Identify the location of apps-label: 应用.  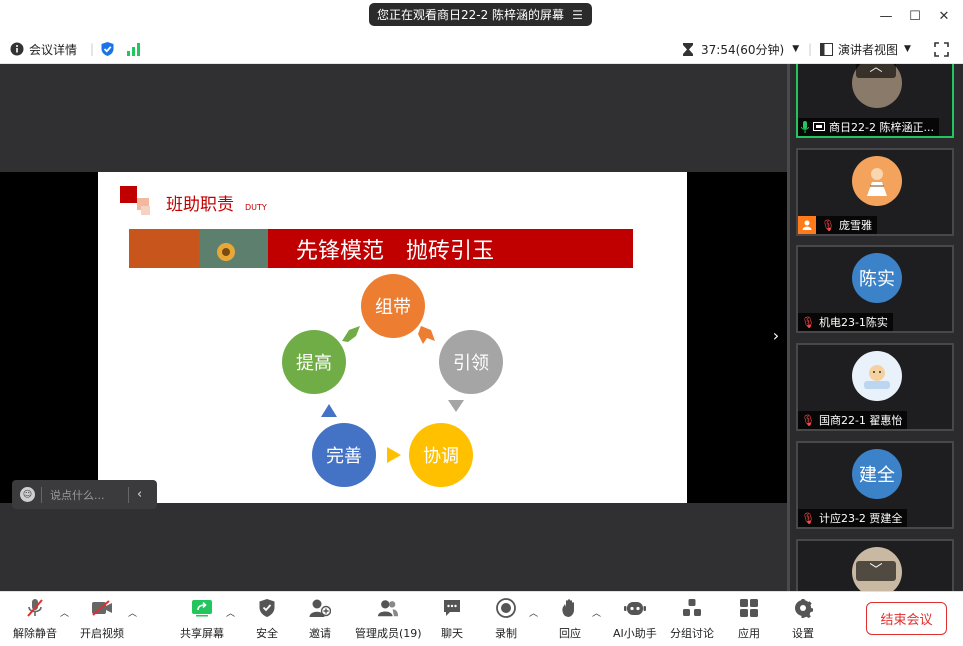
(749, 633).